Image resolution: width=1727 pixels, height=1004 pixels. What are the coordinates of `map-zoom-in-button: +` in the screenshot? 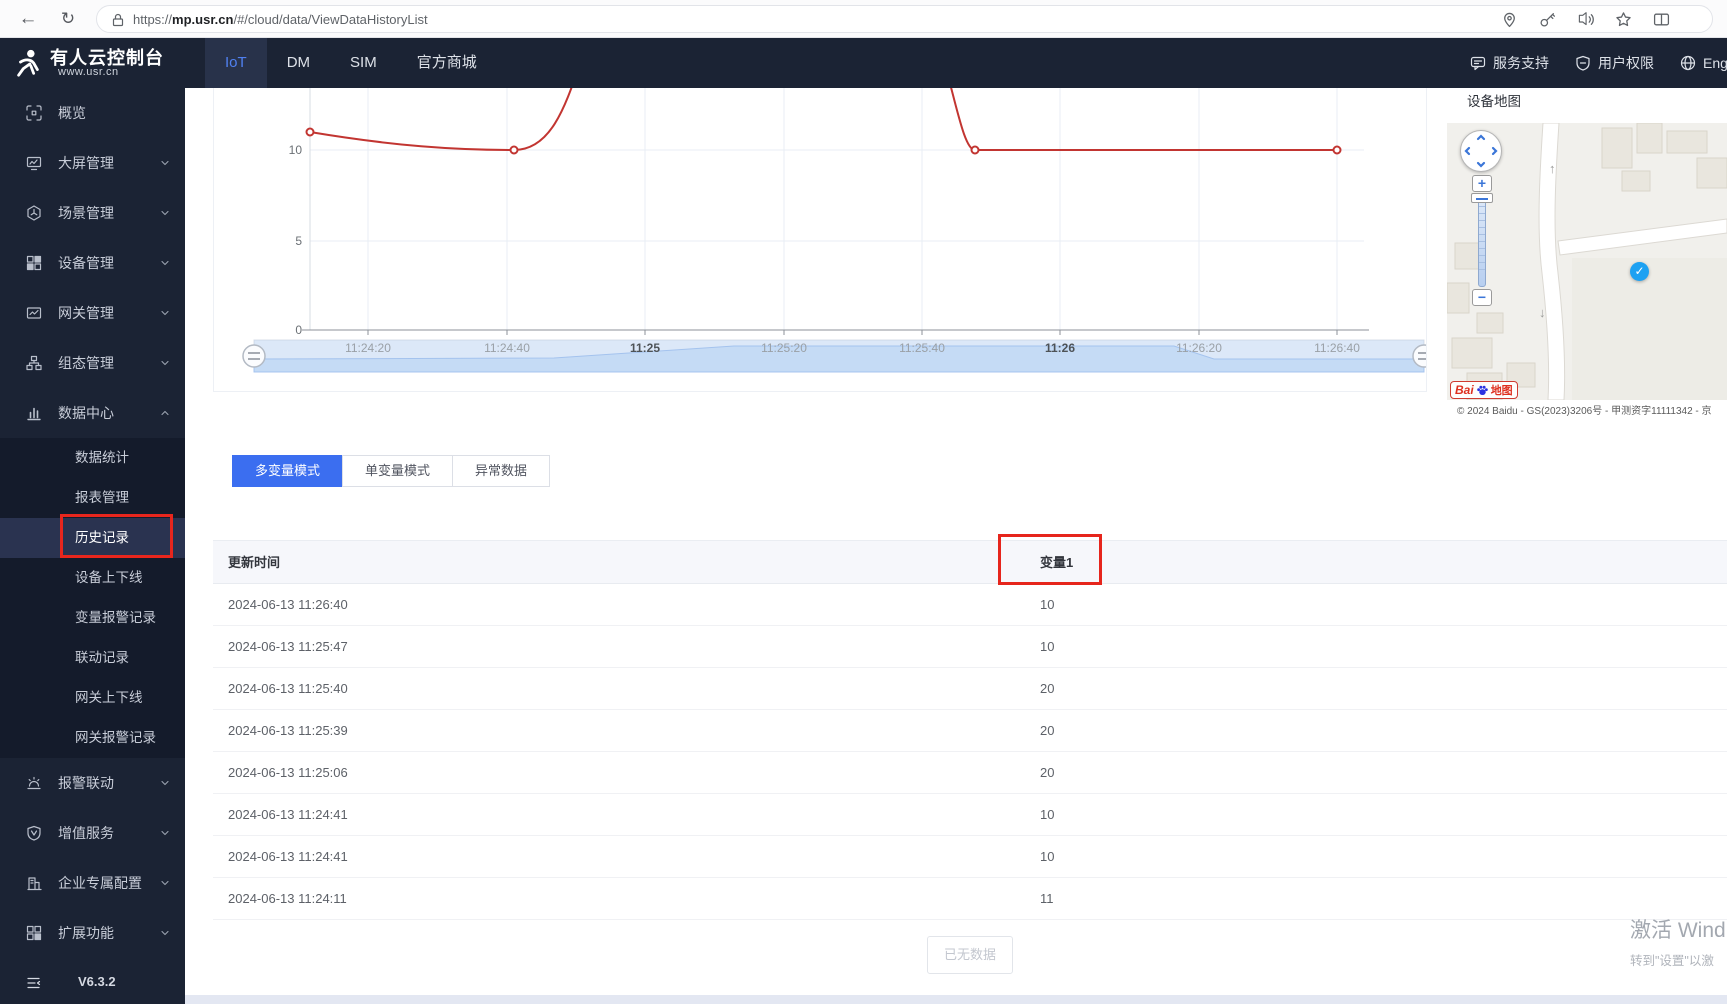 It's located at (1482, 183).